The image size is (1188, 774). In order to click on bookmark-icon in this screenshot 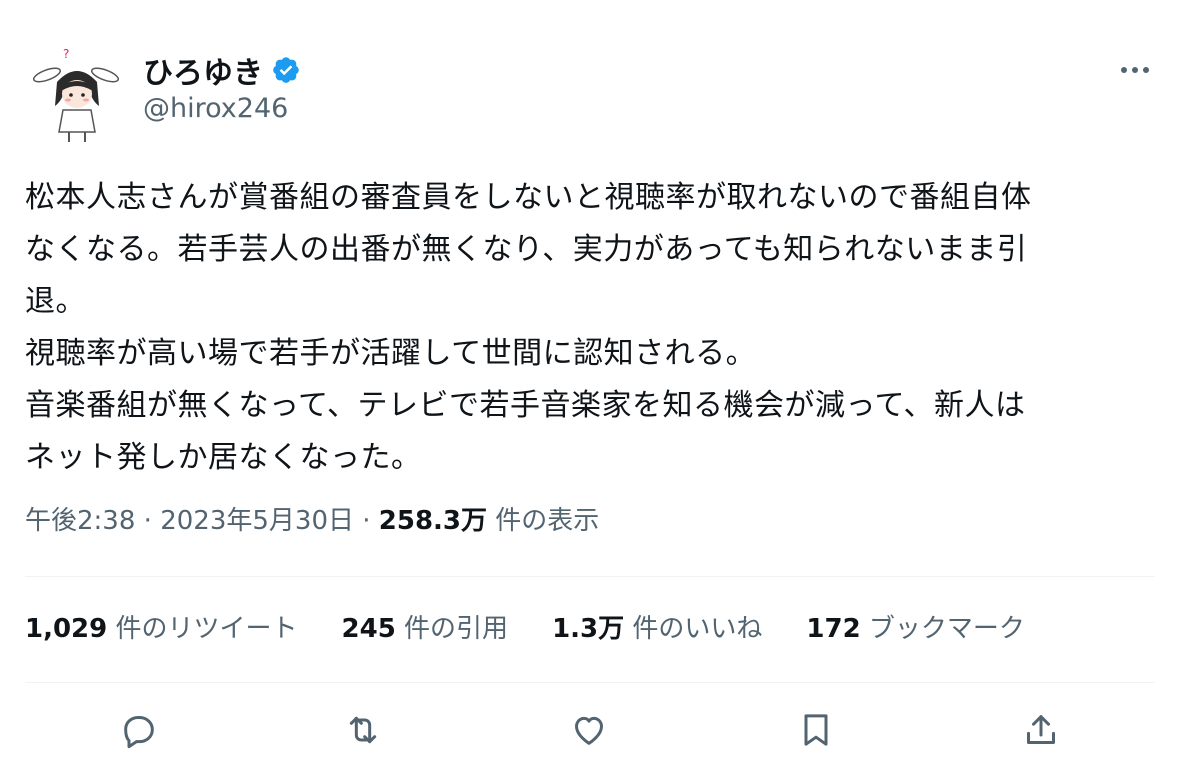, I will do `click(816, 730)`.